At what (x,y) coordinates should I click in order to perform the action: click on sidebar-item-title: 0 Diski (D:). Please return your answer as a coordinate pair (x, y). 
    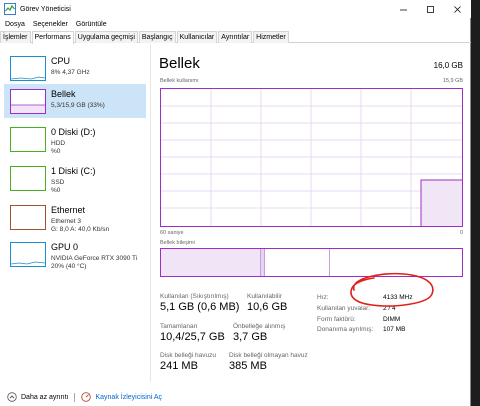
    Looking at the image, I should click on (73, 132).